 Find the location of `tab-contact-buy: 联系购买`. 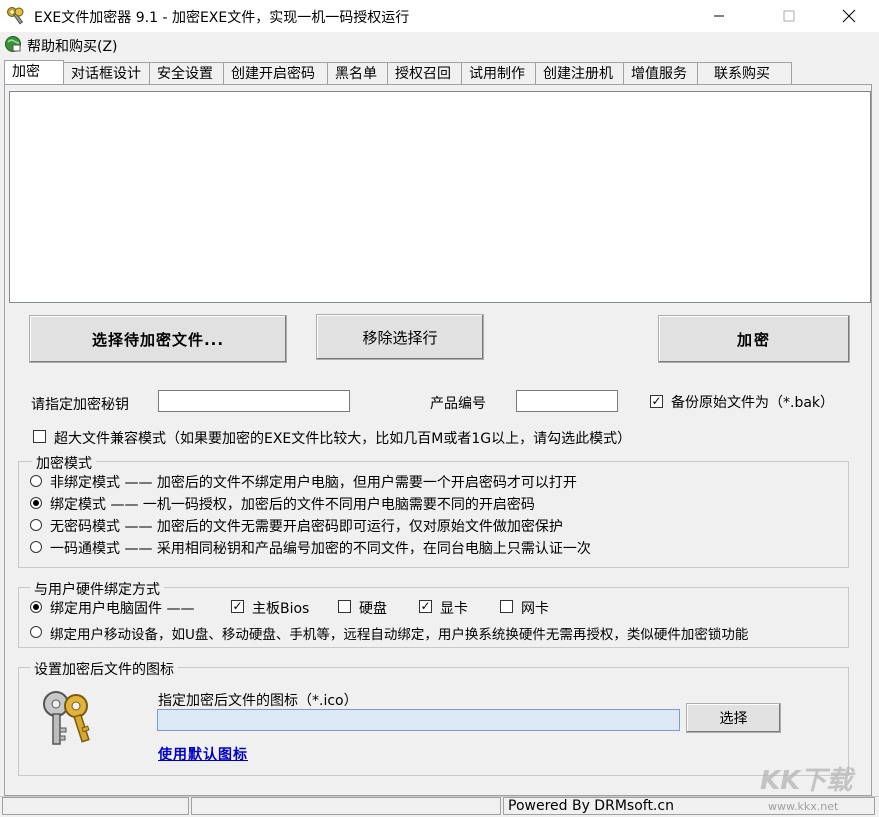

tab-contact-buy: 联系购买 is located at coordinates (745, 73).